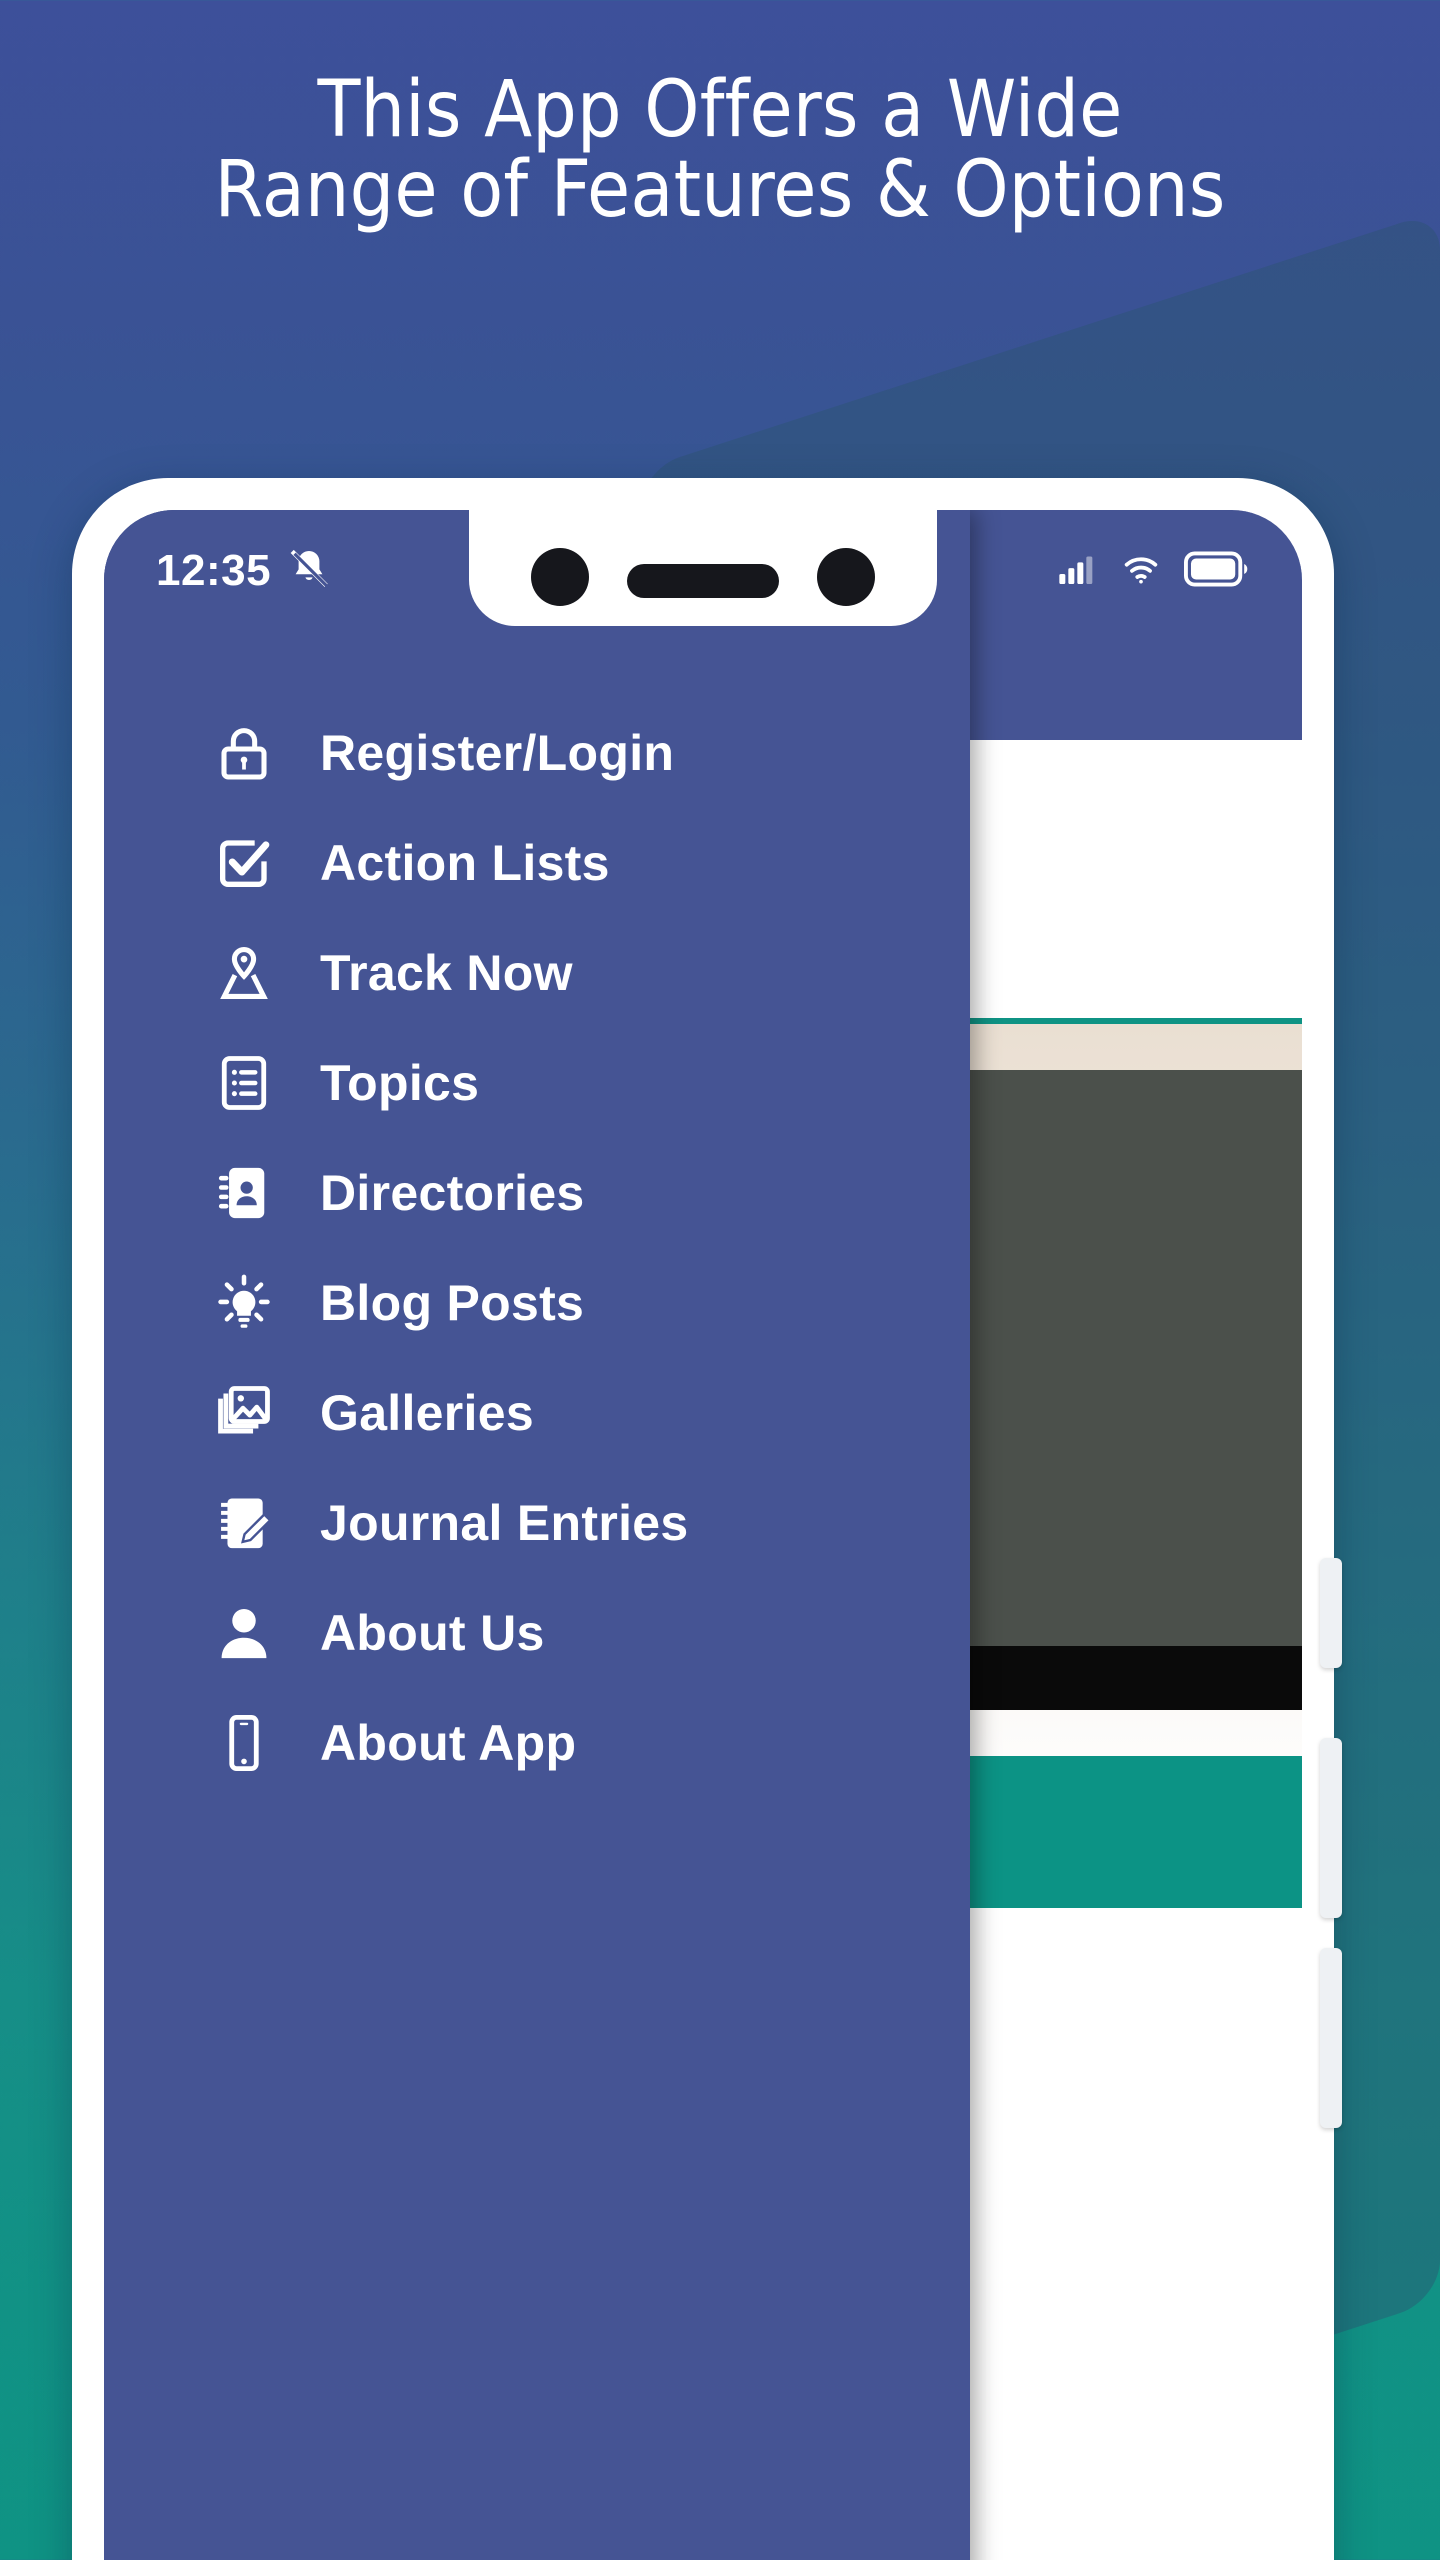 This screenshot has height=2560, width=1440. What do you see at coordinates (244, 863) in the screenshot?
I see `check-square-icon` at bounding box center [244, 863].